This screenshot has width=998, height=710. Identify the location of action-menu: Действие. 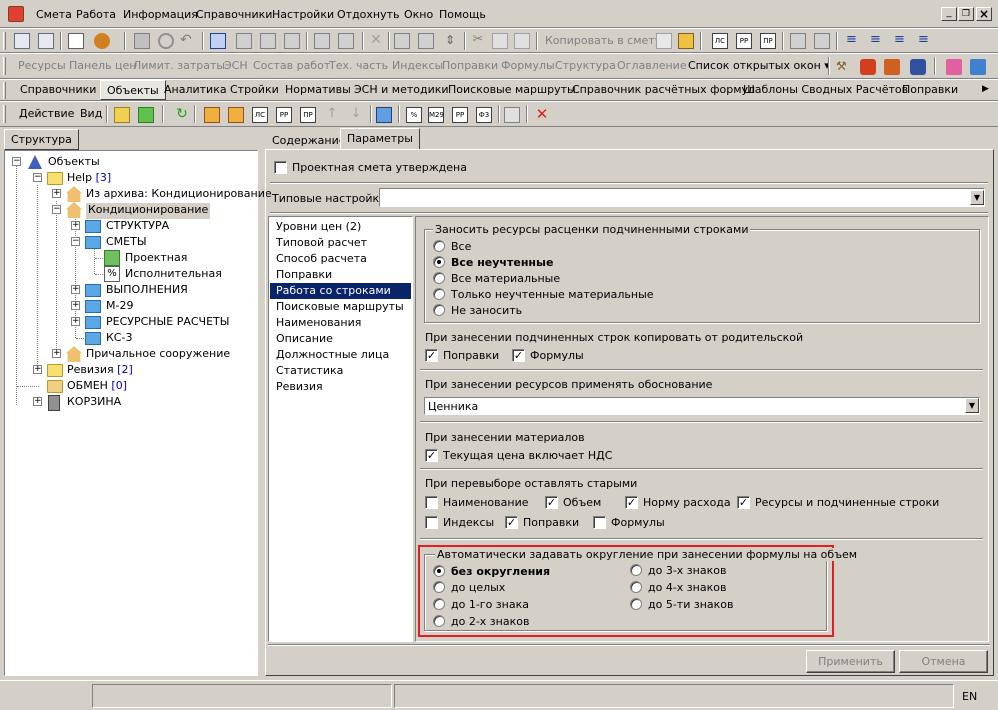
(46, 113).